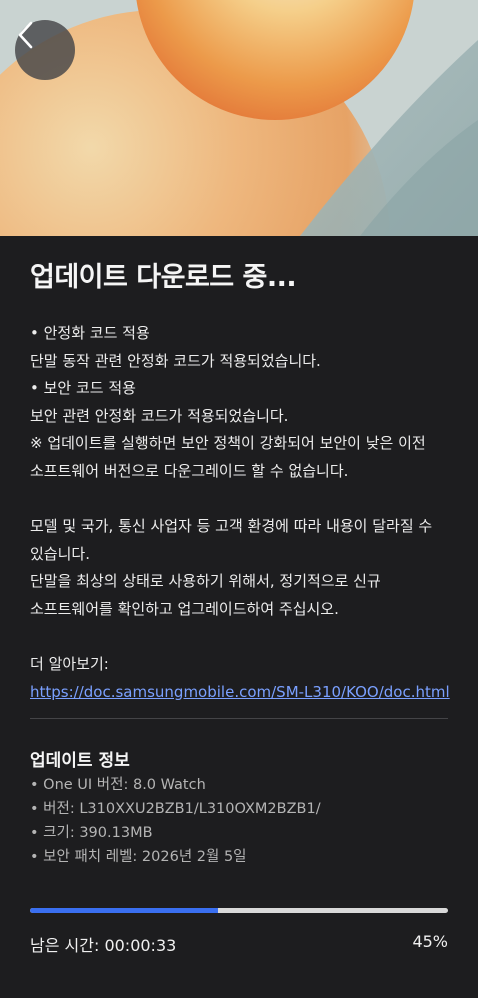 The image size is (478, 998). Describe the element at coordinates (159, 415) in the screenshot. I see `note-line: 보안 관련 안정화 코드가 적용되었습니다.` at that location.